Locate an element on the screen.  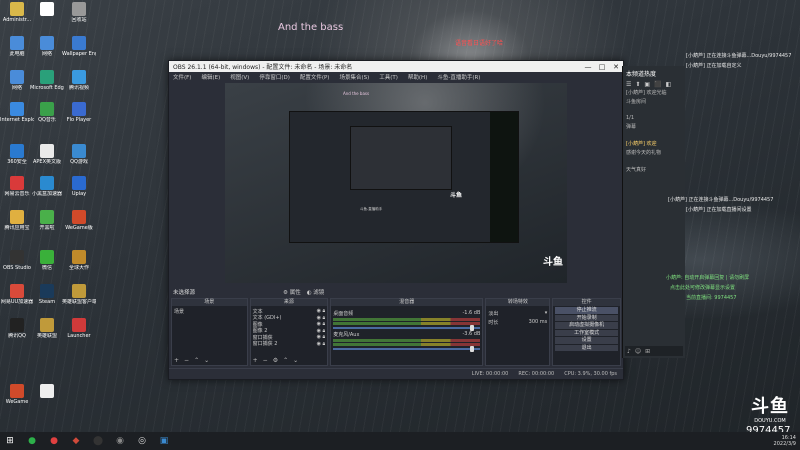
desktop-icon: 英雄联盟客户端 is located at coordinates (79, 294).